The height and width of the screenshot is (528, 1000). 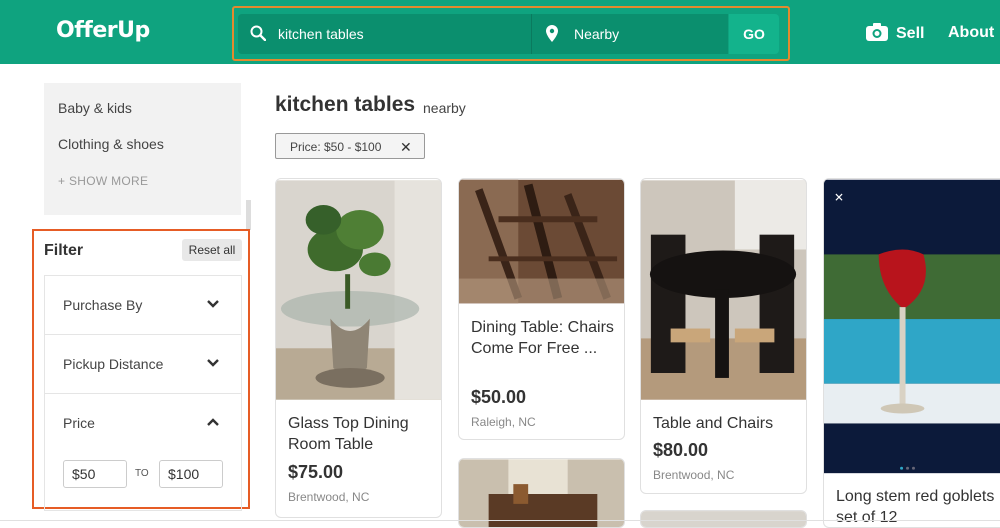 I want to click on filter-pickup-distance: Pickup Distance, so click(x=143, y=364).